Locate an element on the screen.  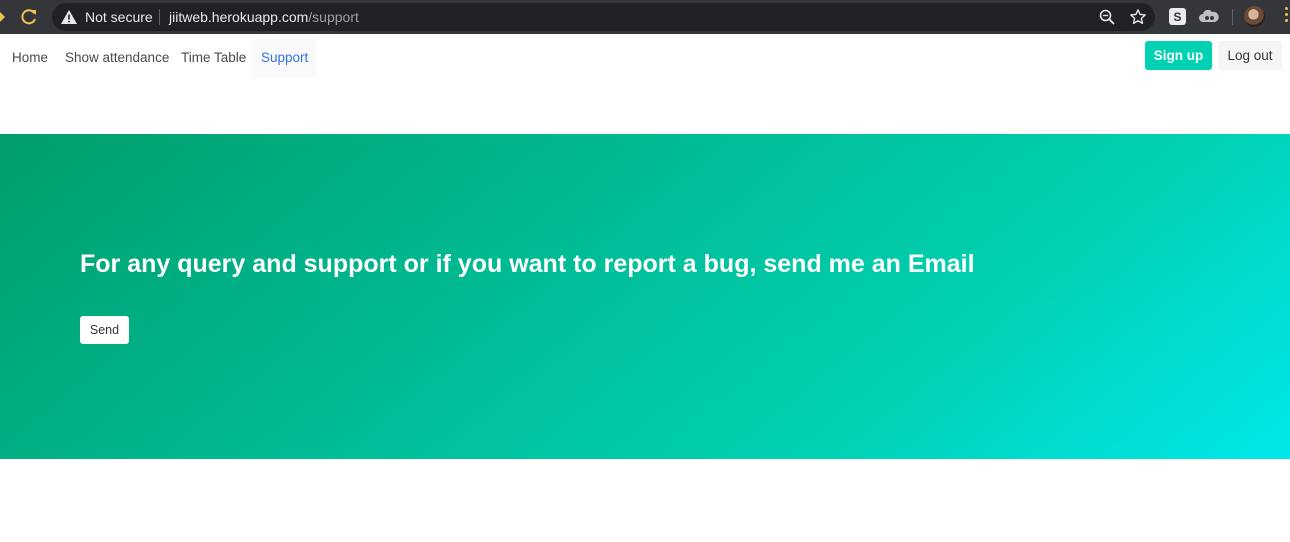
sign-up-button: Sign up is located at coordinates (1178, 55).